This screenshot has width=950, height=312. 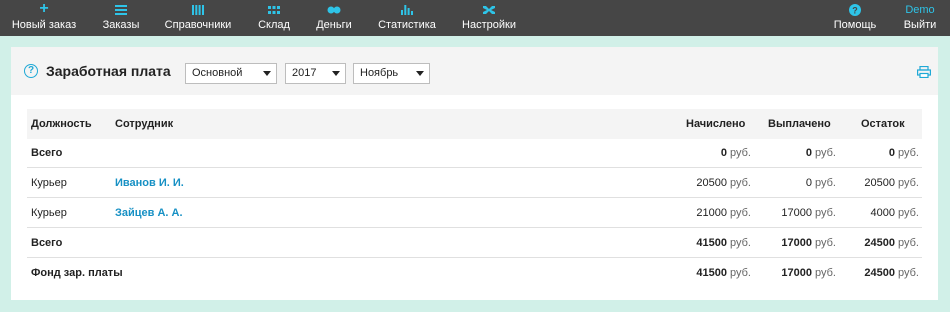 What do you see at coordinates (77, 273) in the screenshot?
I see `row-position: Фонд зар. платы` at bounding box center [77, 273].